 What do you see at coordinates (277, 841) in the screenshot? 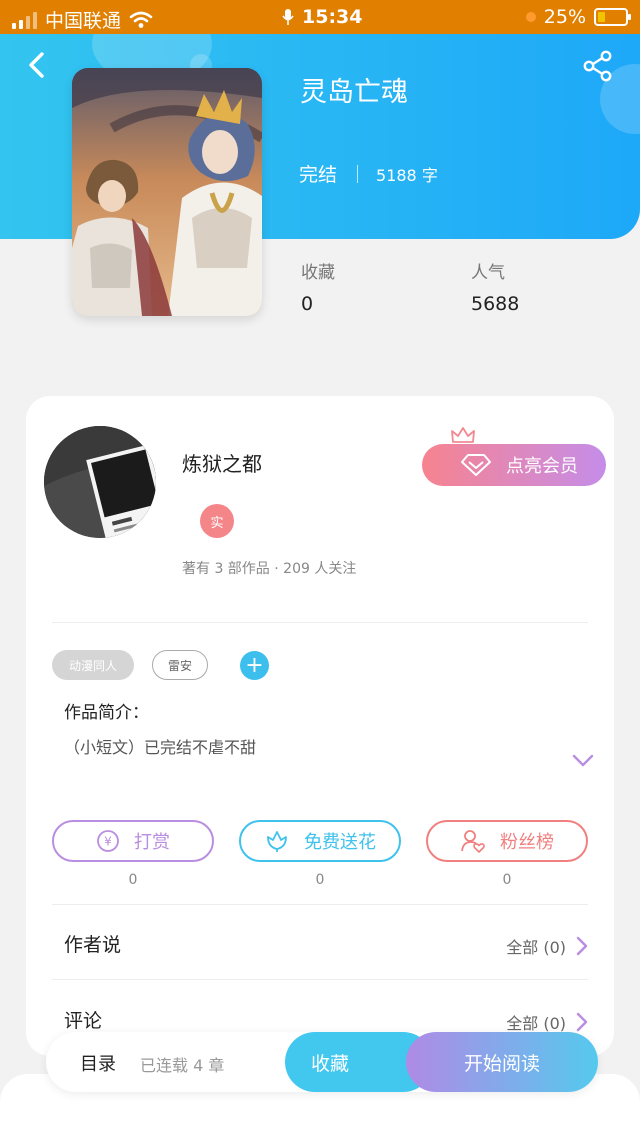
I see `flower-icon` at bounding box center [277, 841].